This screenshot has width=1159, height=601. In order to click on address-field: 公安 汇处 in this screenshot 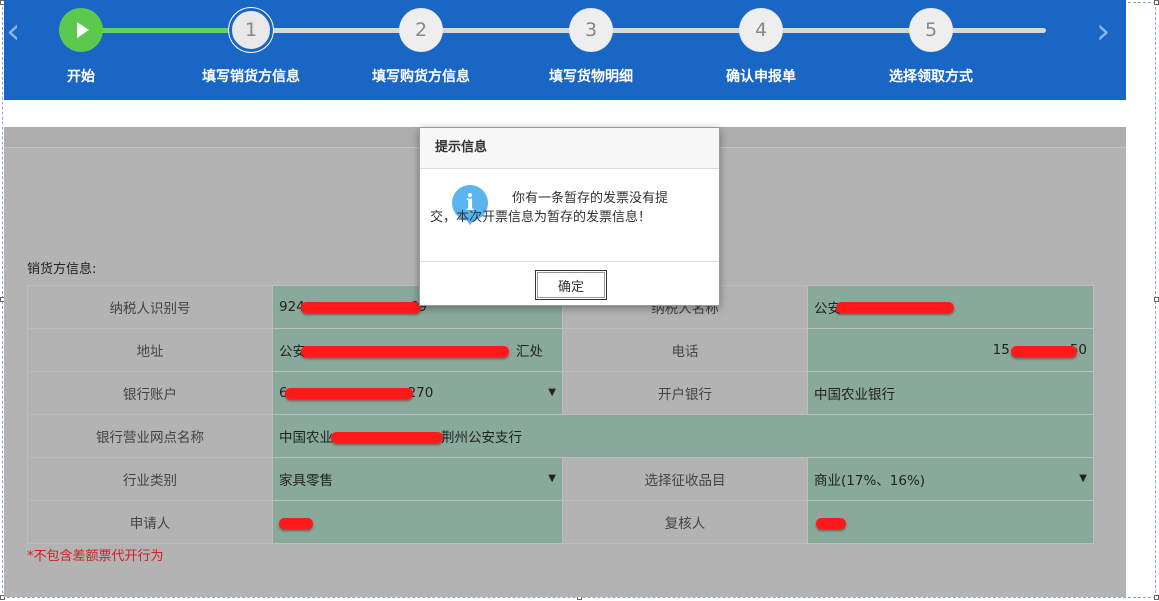, I will do `click(417, 350)`.